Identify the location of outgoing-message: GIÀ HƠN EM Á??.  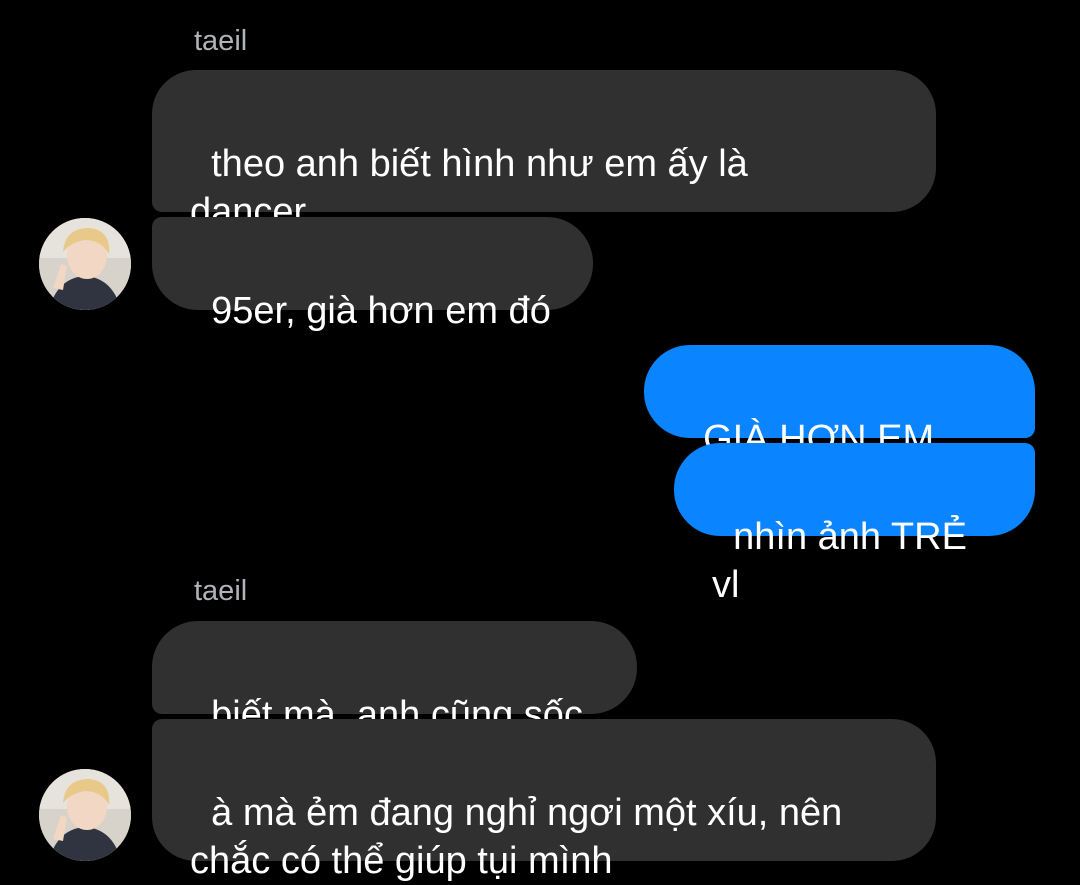
(839, 426).